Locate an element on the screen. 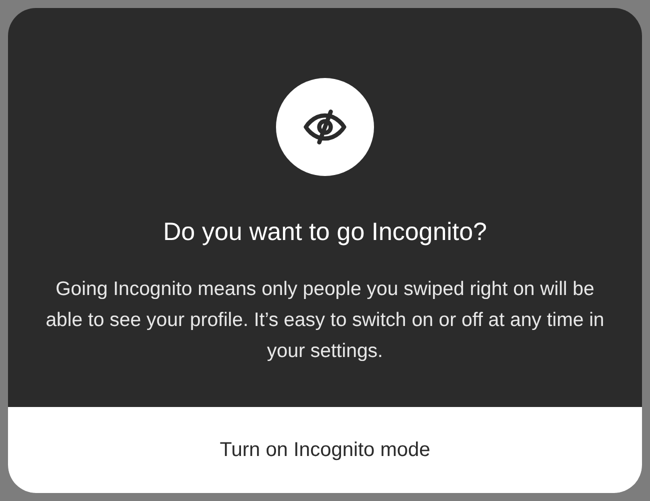 The height and width of the screenshot is (501, 650). dialog-title: Do you want to go Incognito? is located at coordinates (325, 232).